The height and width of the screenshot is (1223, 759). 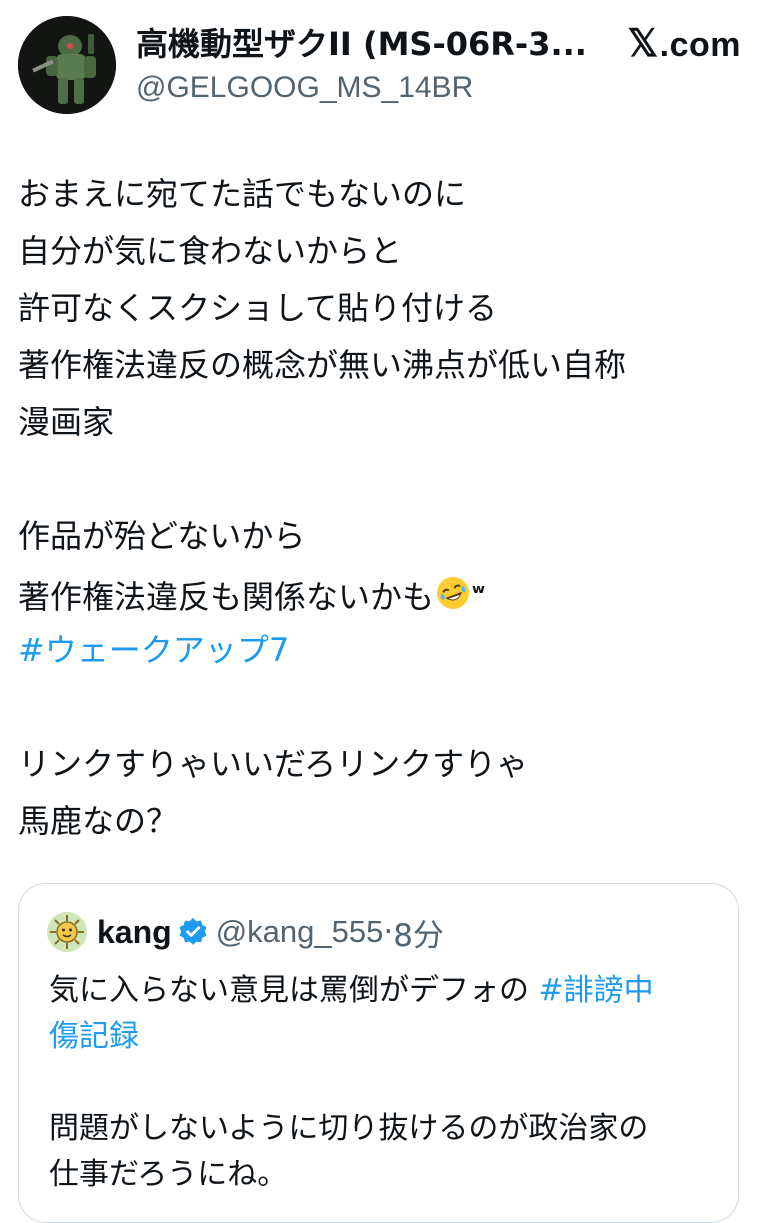 I want to click on quoted-line: 気に入らない意見は罵倒がデフォの #誹謗中, so click(x=381, y=991).